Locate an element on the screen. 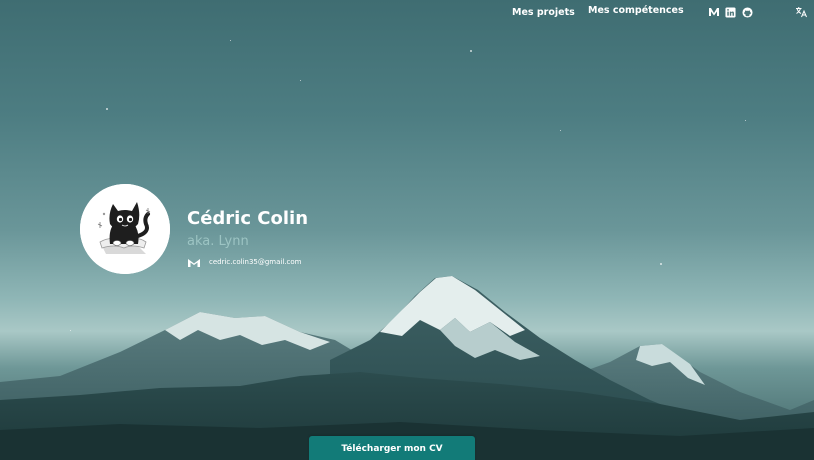 The height and width of the screenshot is (460, 814). avatar is located at coordinates (125, 229).